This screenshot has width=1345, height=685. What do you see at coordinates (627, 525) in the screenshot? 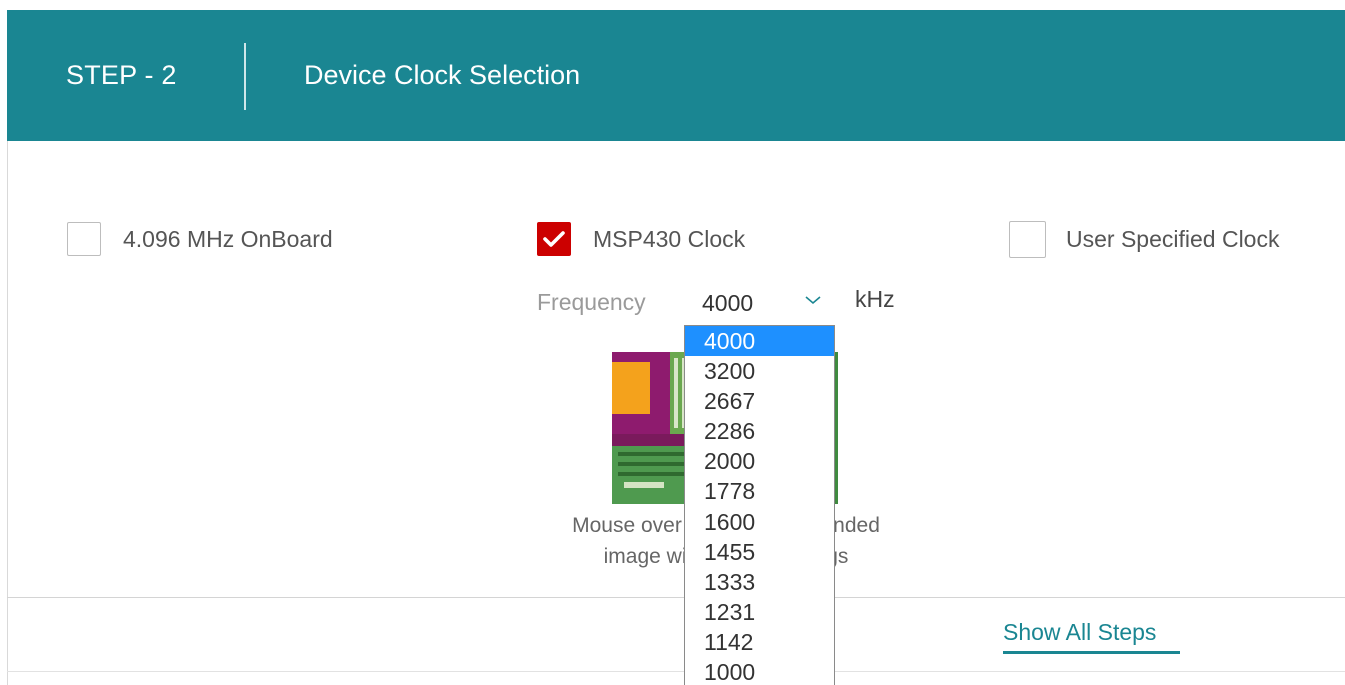
I see `caption-line1: Mouse over` at bounding box center [627, 525].